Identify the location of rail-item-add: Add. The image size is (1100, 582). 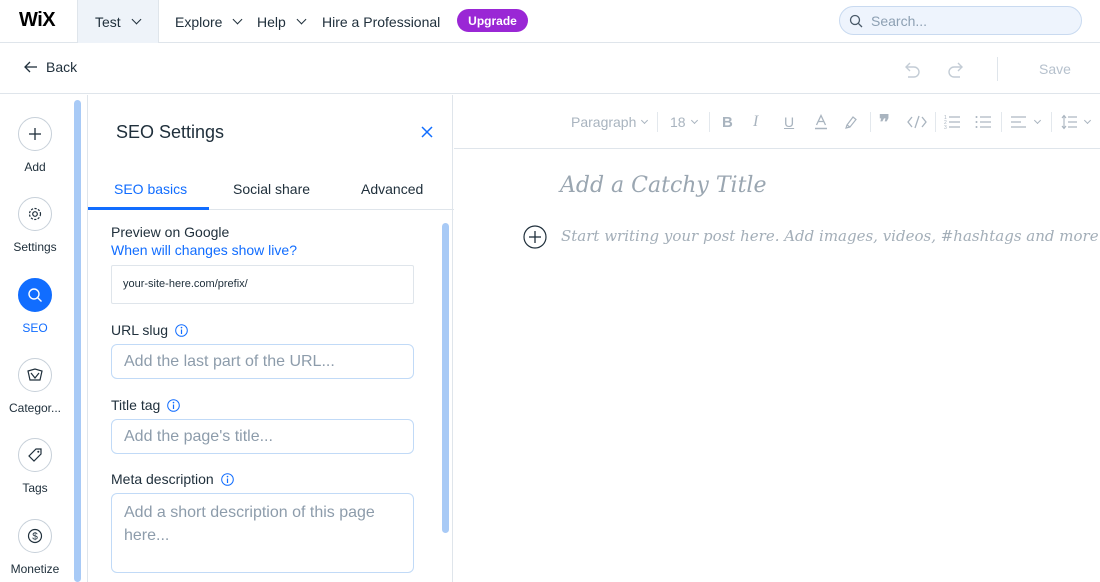
(35, 145).